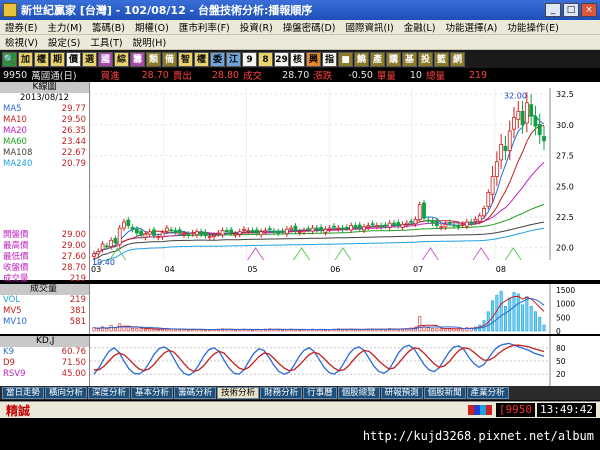 This screenshot has height=450, width=600. I want to click on ma-name: MA240, so click(18, 164).